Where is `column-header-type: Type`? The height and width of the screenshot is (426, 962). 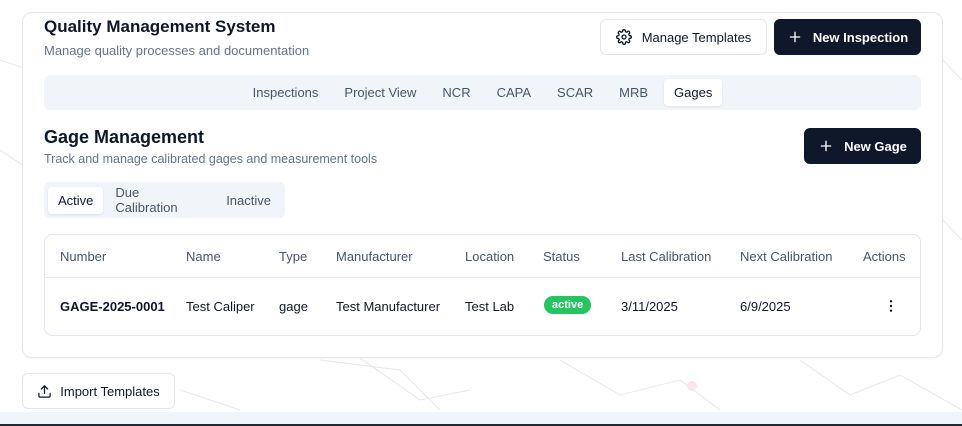 column-header-type: Type is located at coordinates (293, 256).